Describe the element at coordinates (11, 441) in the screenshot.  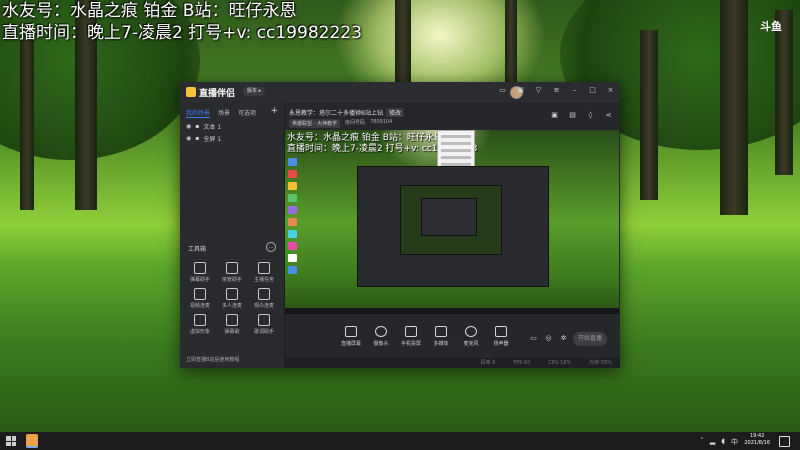
I see `start-menu-icon` at that location.